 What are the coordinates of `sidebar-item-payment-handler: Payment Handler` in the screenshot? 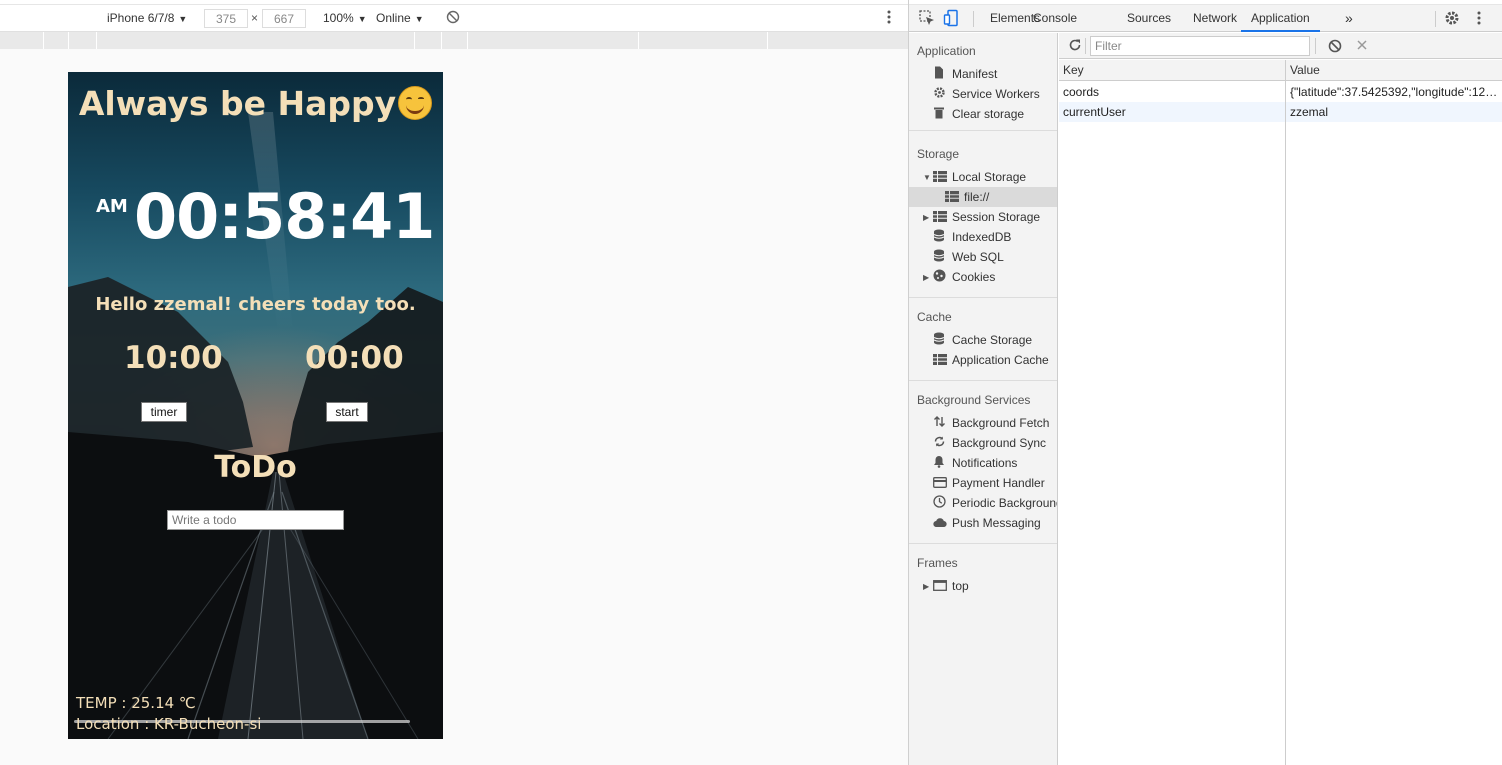 It's located at (995, 483).